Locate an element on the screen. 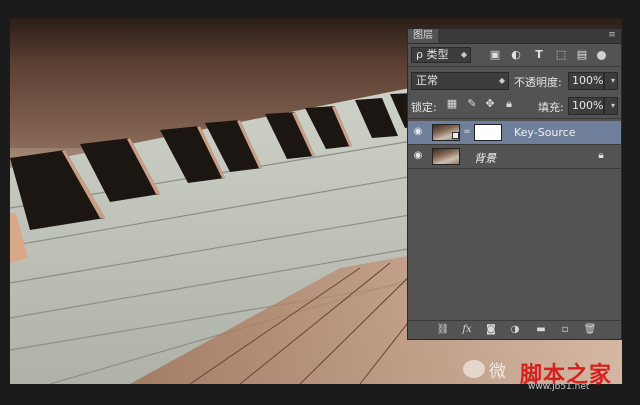 Image resolution: width=640 pixels, height=405 pixels. fill-value: 100% is located at coordinates (588, 105).